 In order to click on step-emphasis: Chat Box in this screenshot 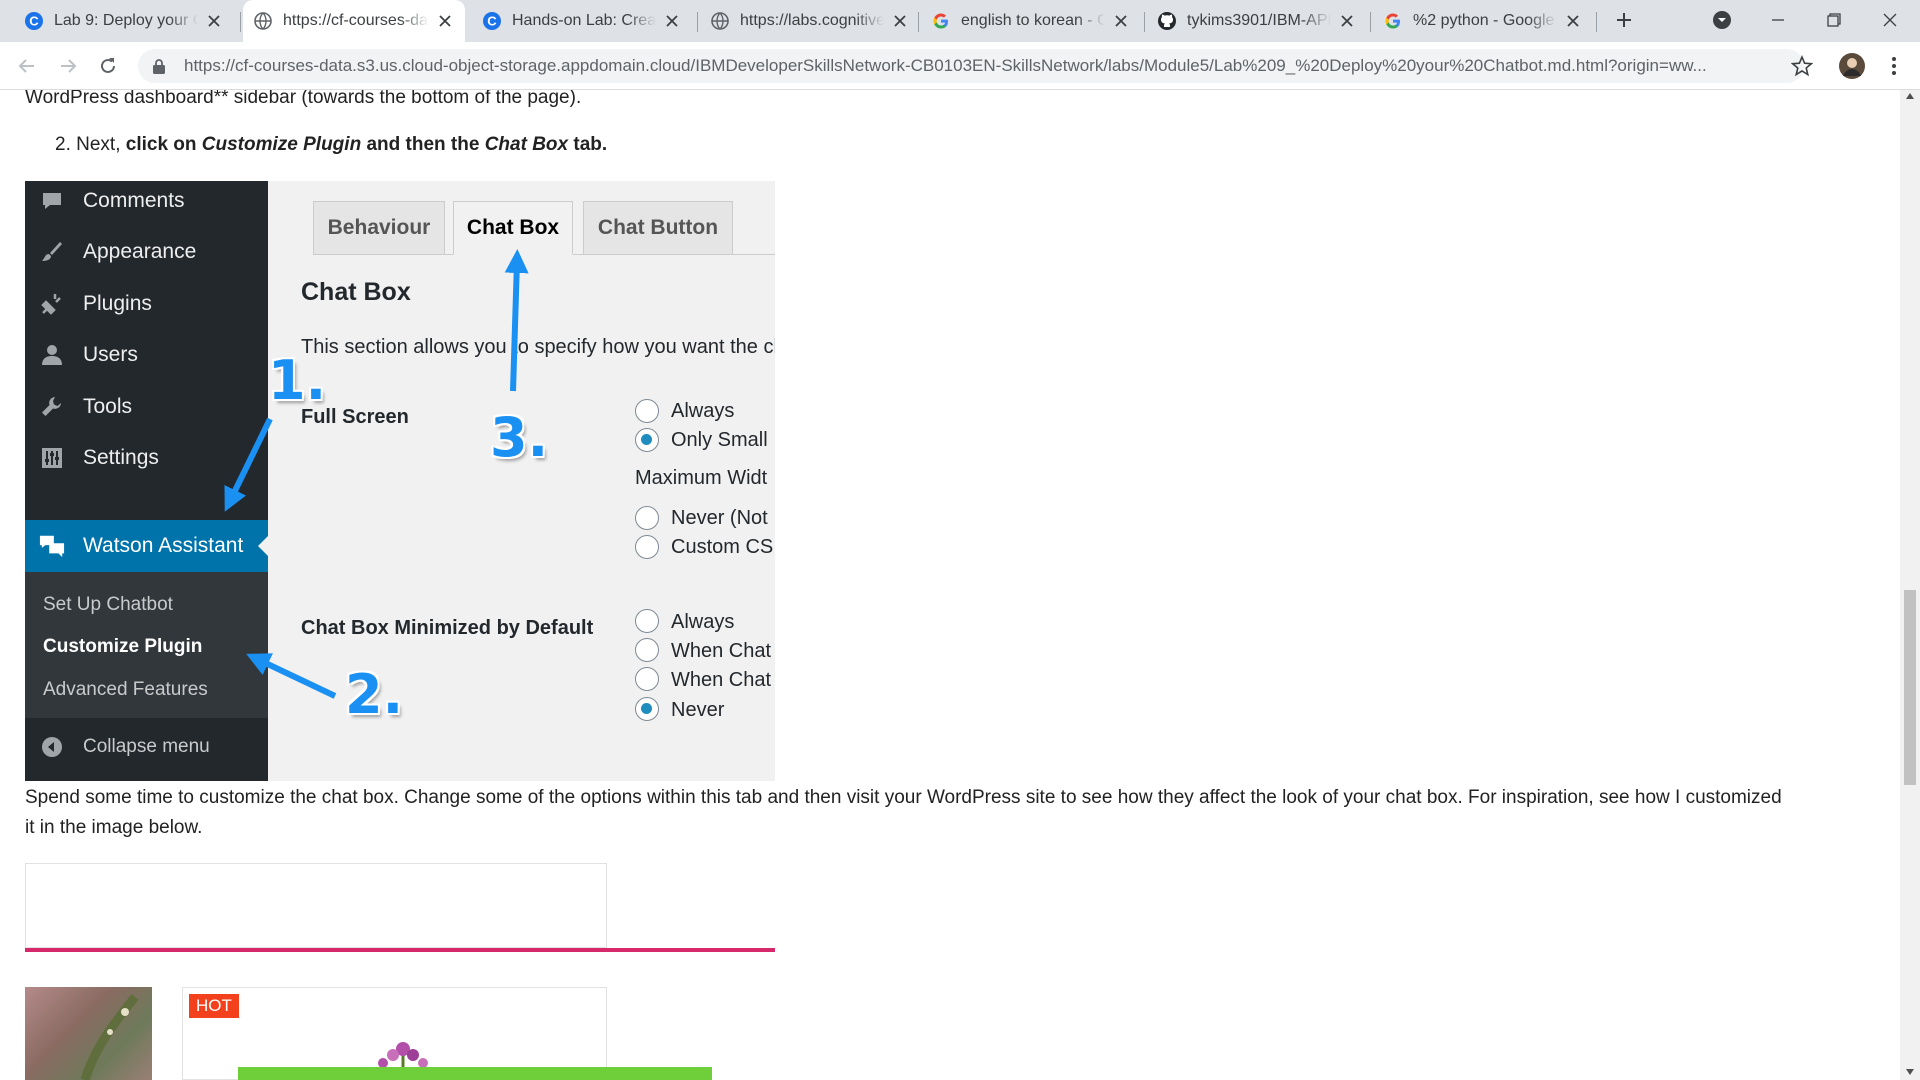, I will do `click(526, 144)`.